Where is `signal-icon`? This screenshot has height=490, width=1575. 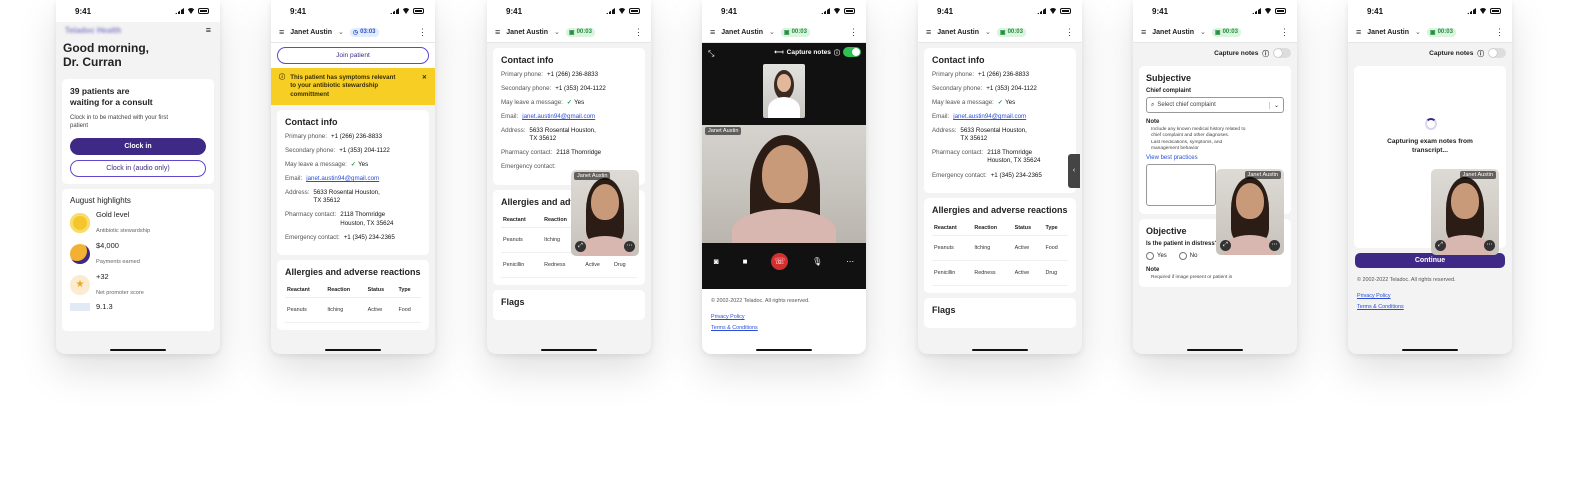
signal-icon is located at coordinates (394, 11).